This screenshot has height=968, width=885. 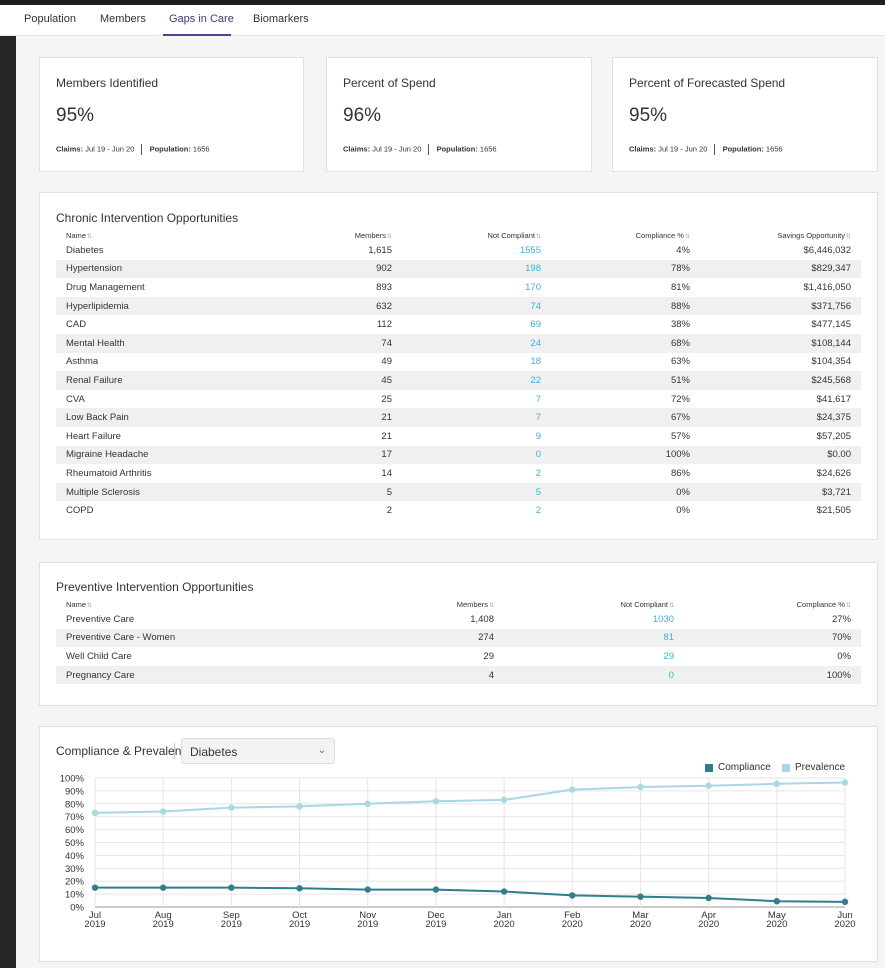 What do you see at coordinates (841, 619) in the screenshot?
I see `cell-compliance: 27%` at bounding box center [841, 619].